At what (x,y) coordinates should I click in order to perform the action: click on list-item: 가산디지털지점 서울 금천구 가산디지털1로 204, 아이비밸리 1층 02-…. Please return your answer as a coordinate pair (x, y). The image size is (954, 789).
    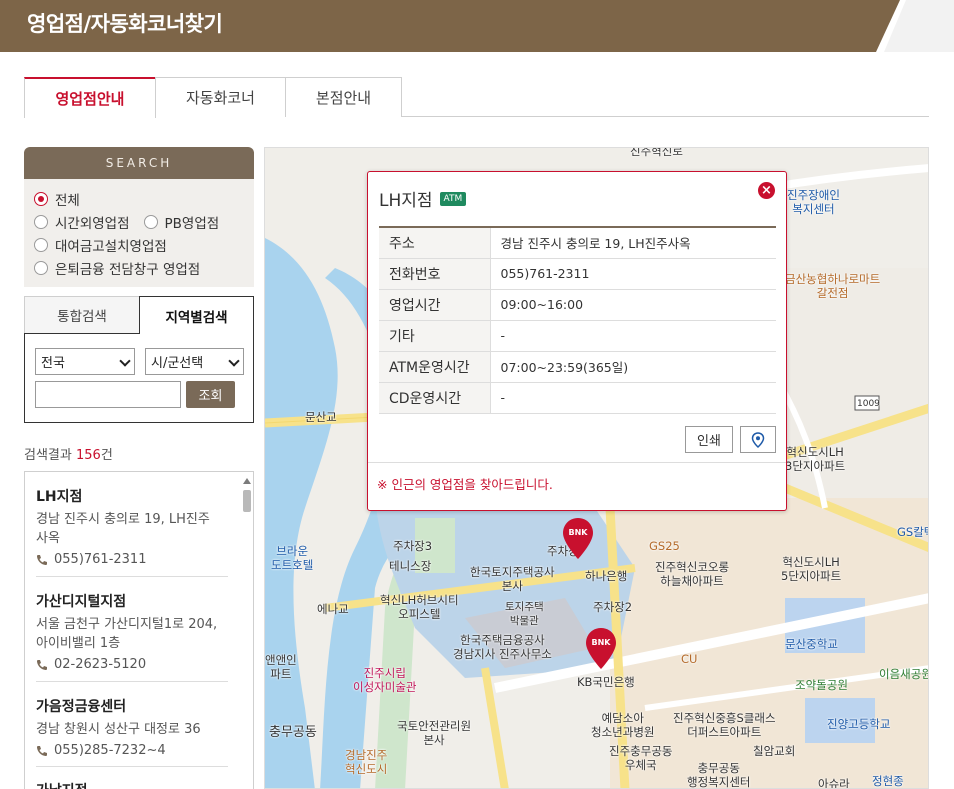
    Looking at the image, I should click on (132, 631).